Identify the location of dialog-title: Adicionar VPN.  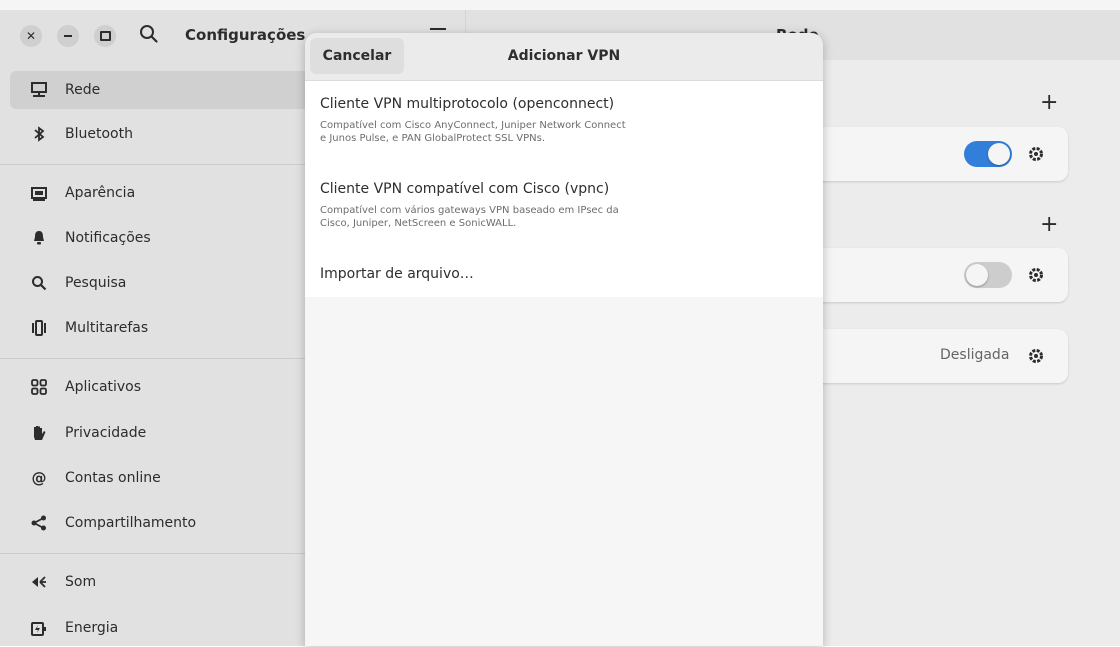
(564, 56).